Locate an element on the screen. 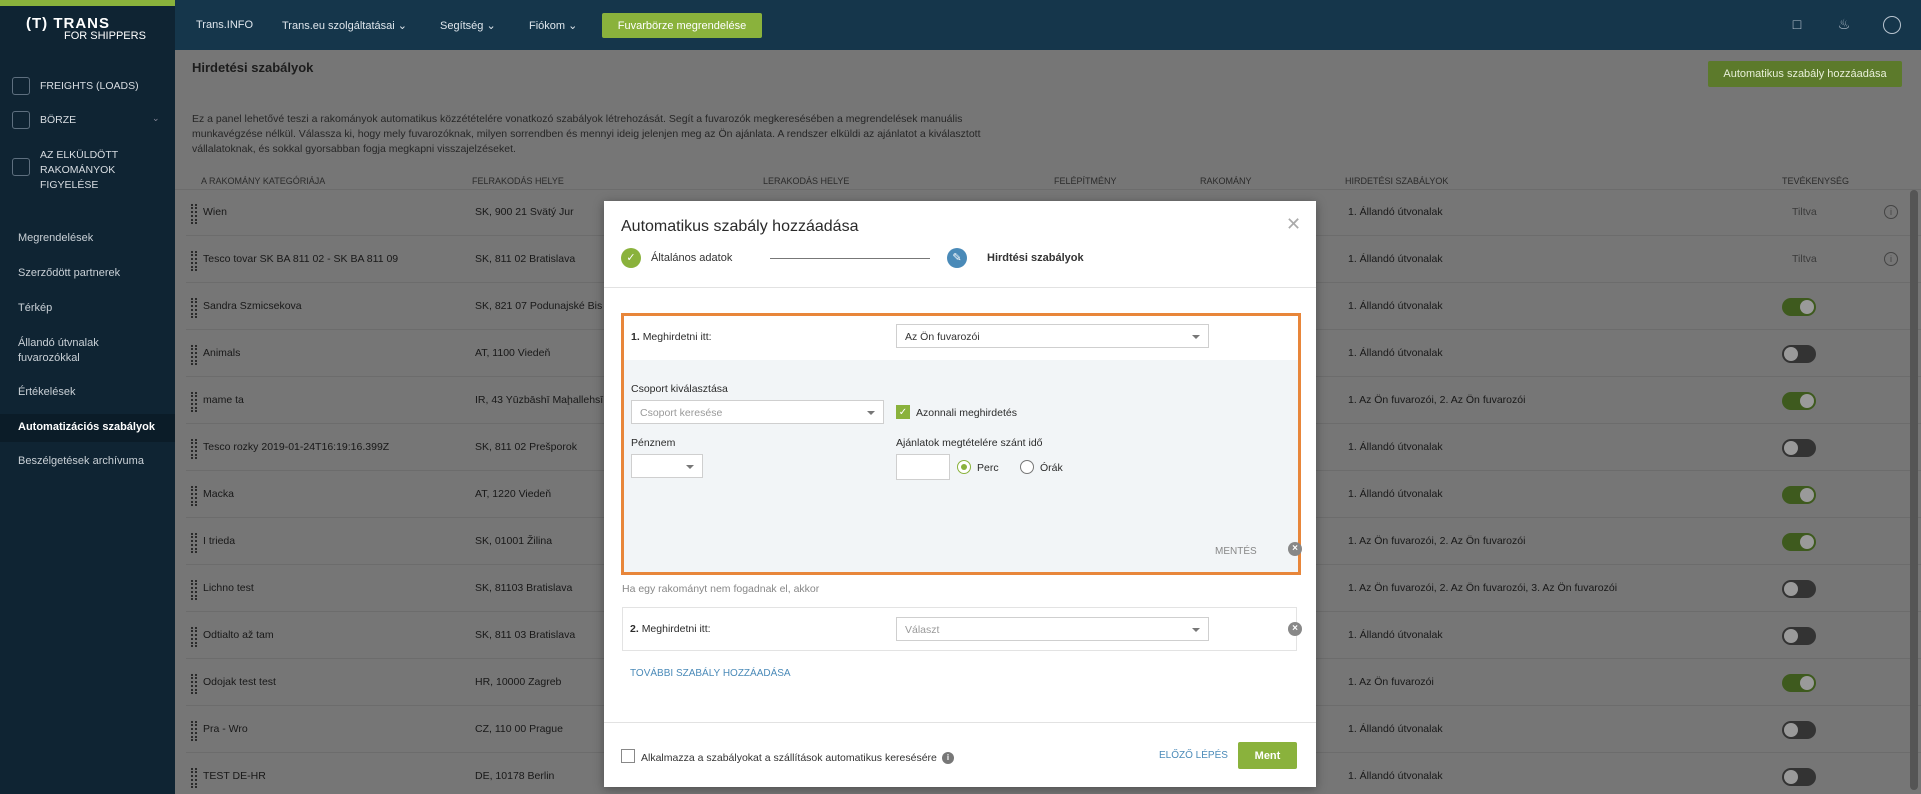 Image resolution: width=1921 pixels, height=794 pixels. col-unloading: LERAKODÁS HELYE is located at coordinates (806, 181).